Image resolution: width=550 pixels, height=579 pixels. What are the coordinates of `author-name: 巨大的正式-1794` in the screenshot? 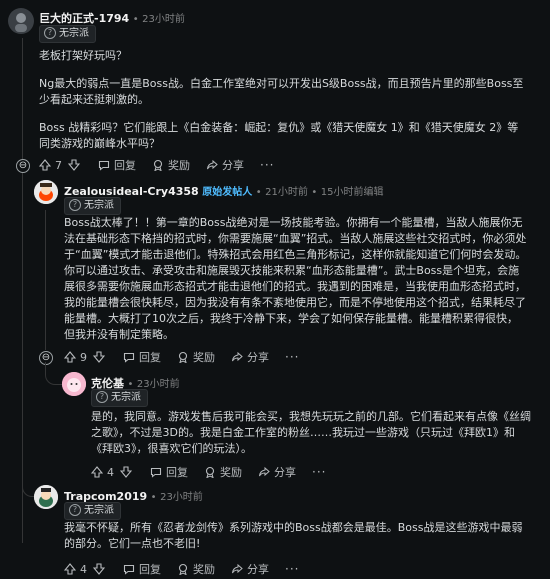 It's located at (84, 18).